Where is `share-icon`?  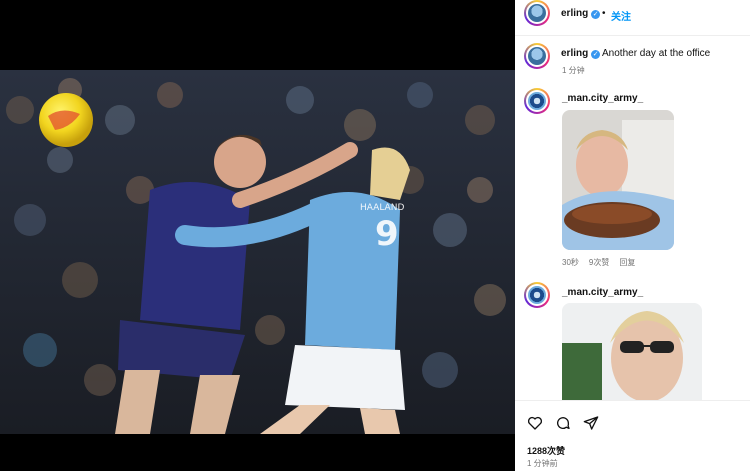
share-icon is located at coordinates (591, 423).